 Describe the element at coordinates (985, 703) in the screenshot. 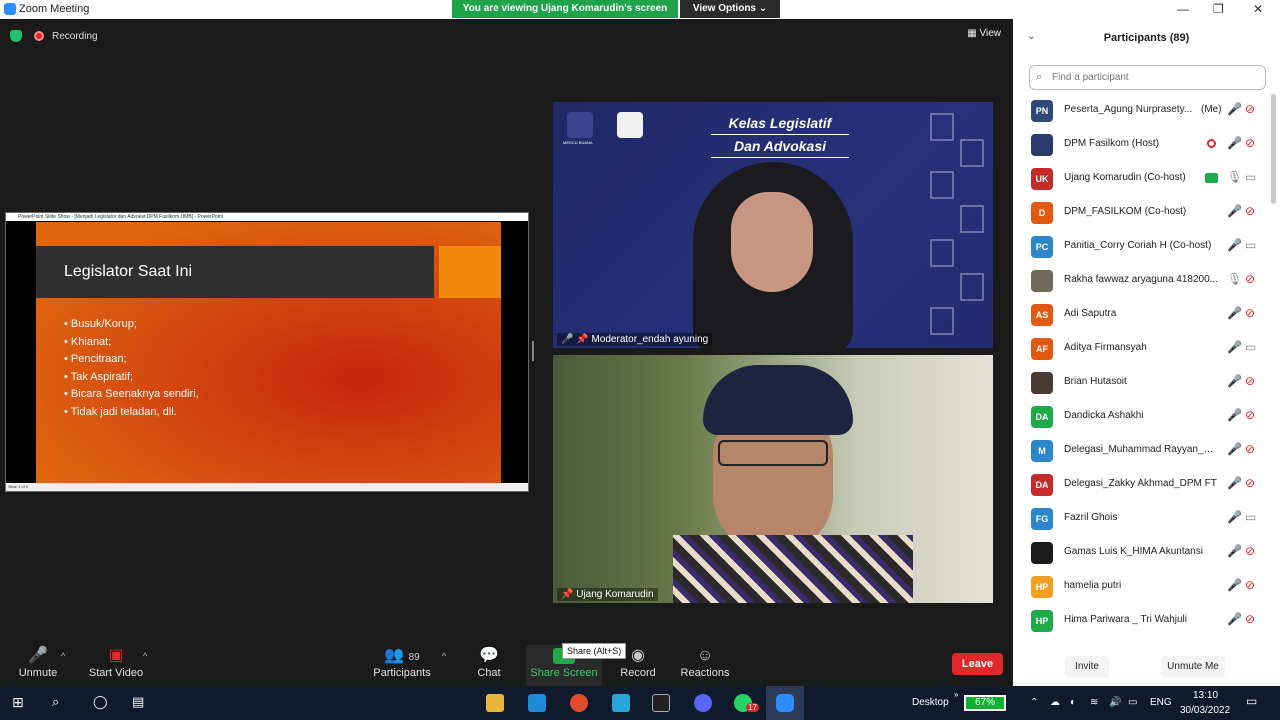

I see `battery-indicator: 67%` at that location.